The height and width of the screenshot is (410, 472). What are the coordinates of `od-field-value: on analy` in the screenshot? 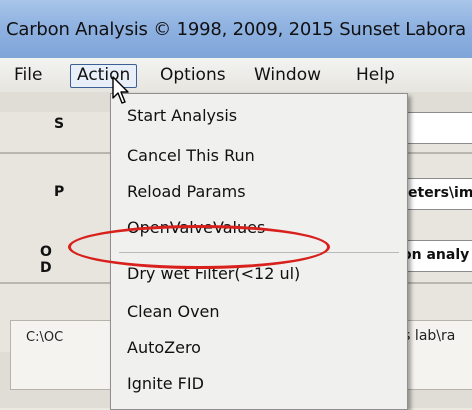 It's located at (436, 255).